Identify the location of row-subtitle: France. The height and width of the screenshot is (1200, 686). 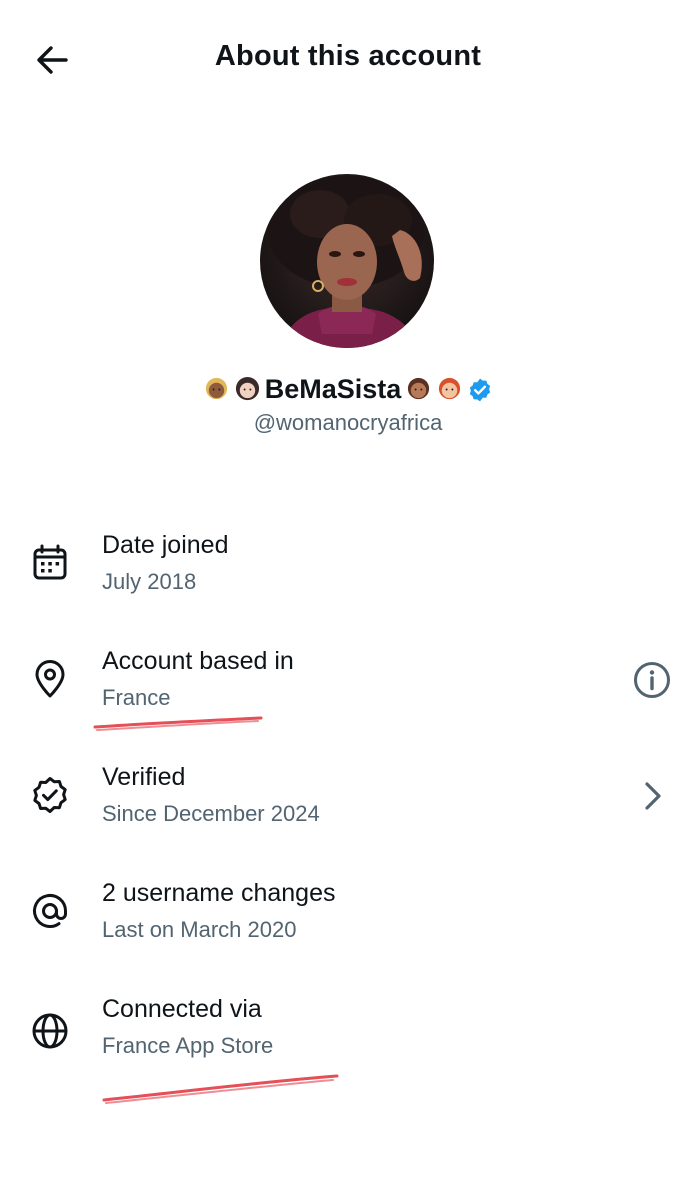
(136, 697).